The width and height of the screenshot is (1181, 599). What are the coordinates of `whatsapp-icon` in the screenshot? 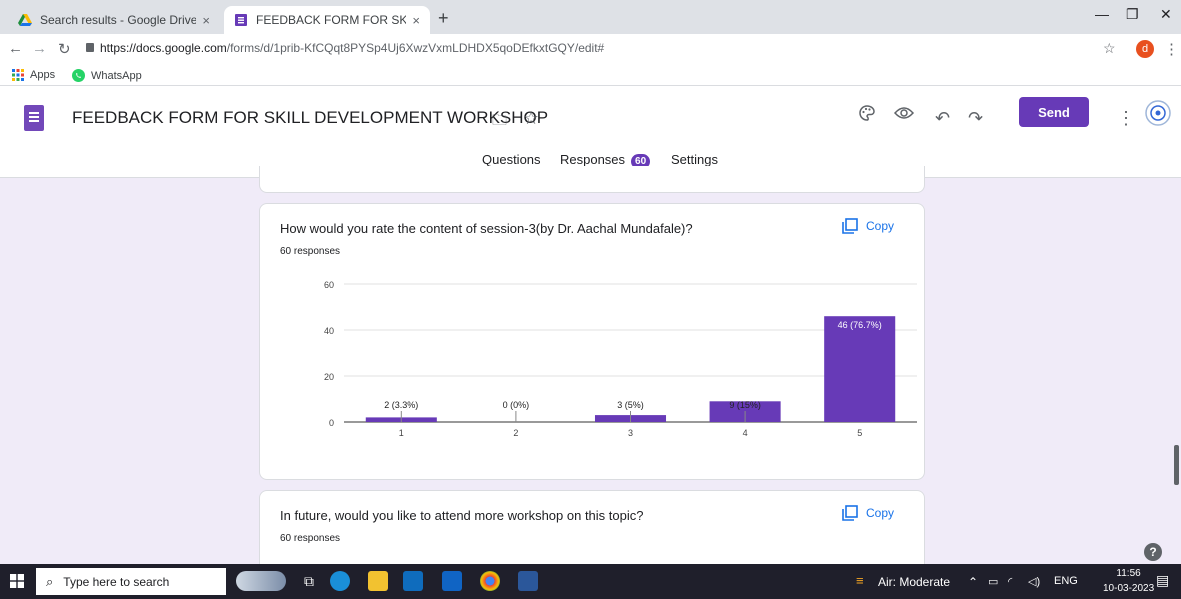 It's located at (78, 75).